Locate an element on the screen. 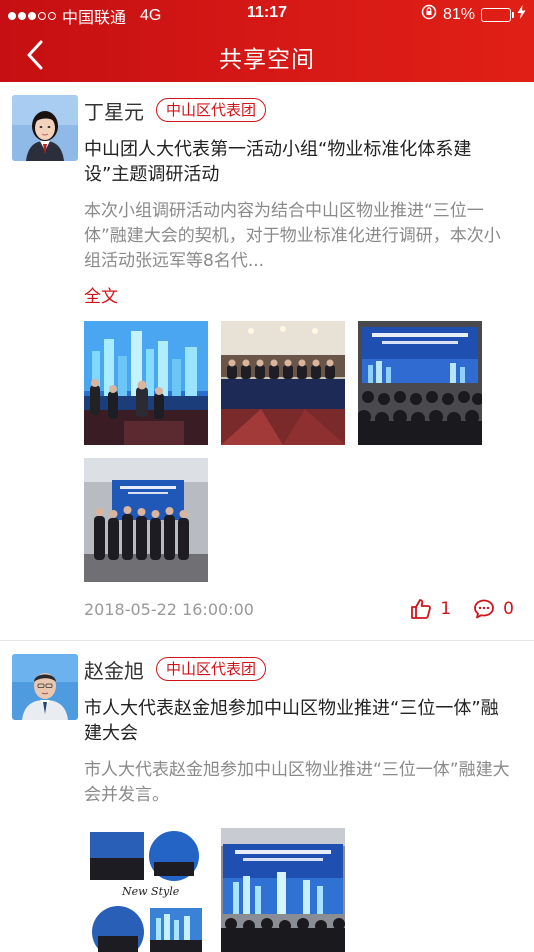 This screenshot has width=534, height=952. battery-icon is located at coordinates (497, 14).